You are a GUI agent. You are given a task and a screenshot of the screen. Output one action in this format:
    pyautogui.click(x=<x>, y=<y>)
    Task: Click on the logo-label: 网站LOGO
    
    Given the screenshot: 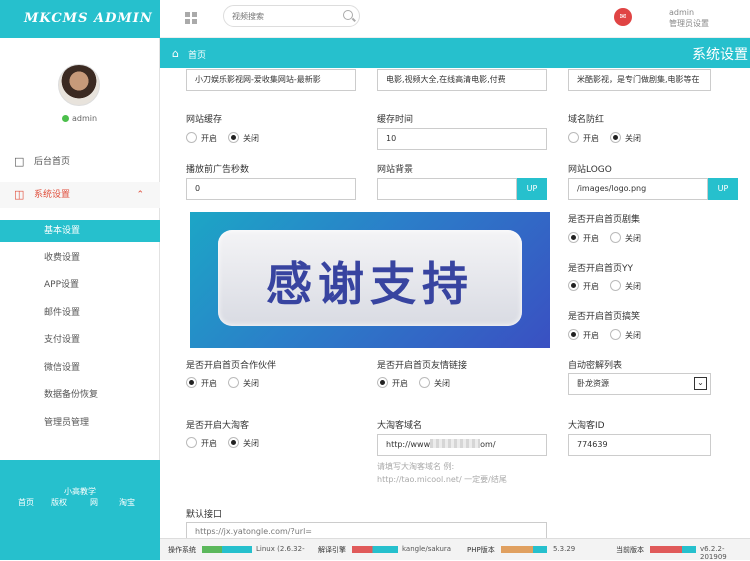 What is the action you would take?
    pyautogui.click(x=590, y=170)
    